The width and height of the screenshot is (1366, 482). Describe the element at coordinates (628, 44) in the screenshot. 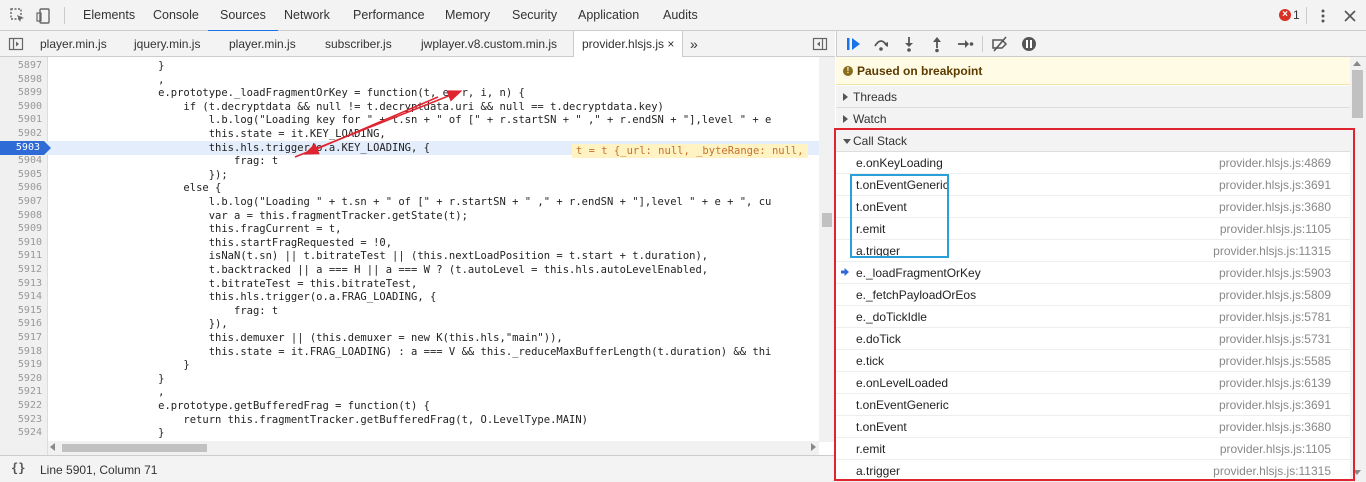

I see `file-tab-active: provider.hlsjs.js ×` at that location.